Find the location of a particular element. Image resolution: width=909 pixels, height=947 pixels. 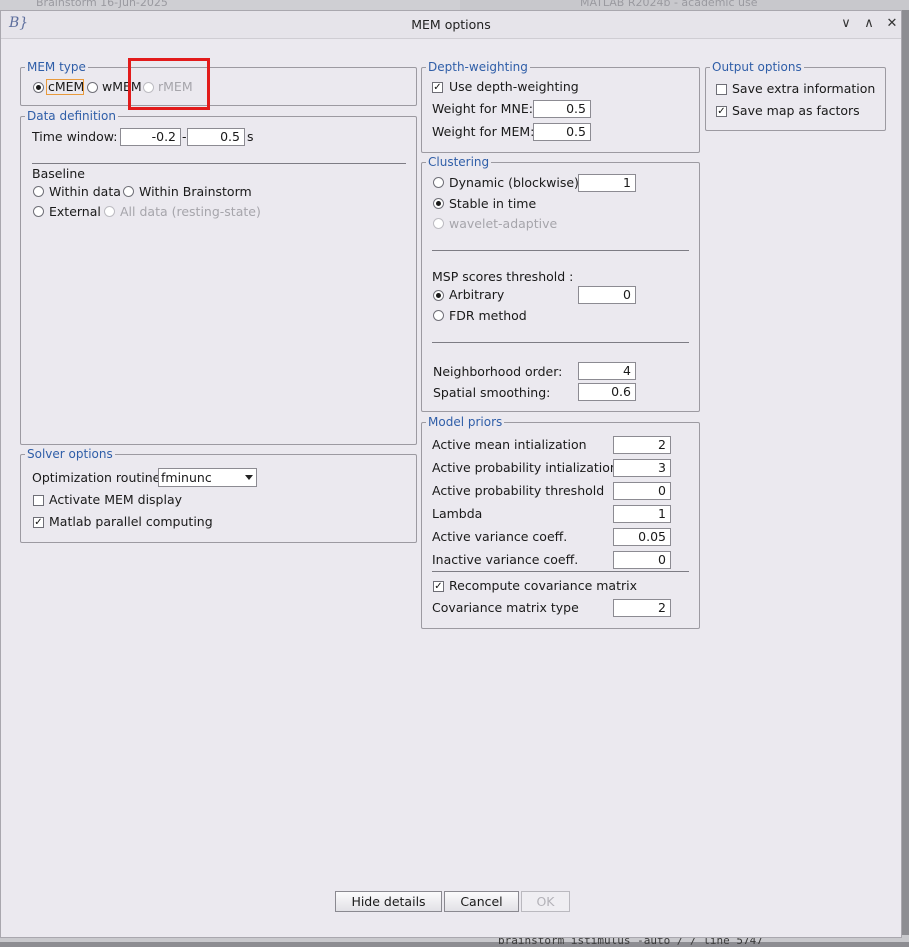

external-label: External is located at coordinates (75, 212).